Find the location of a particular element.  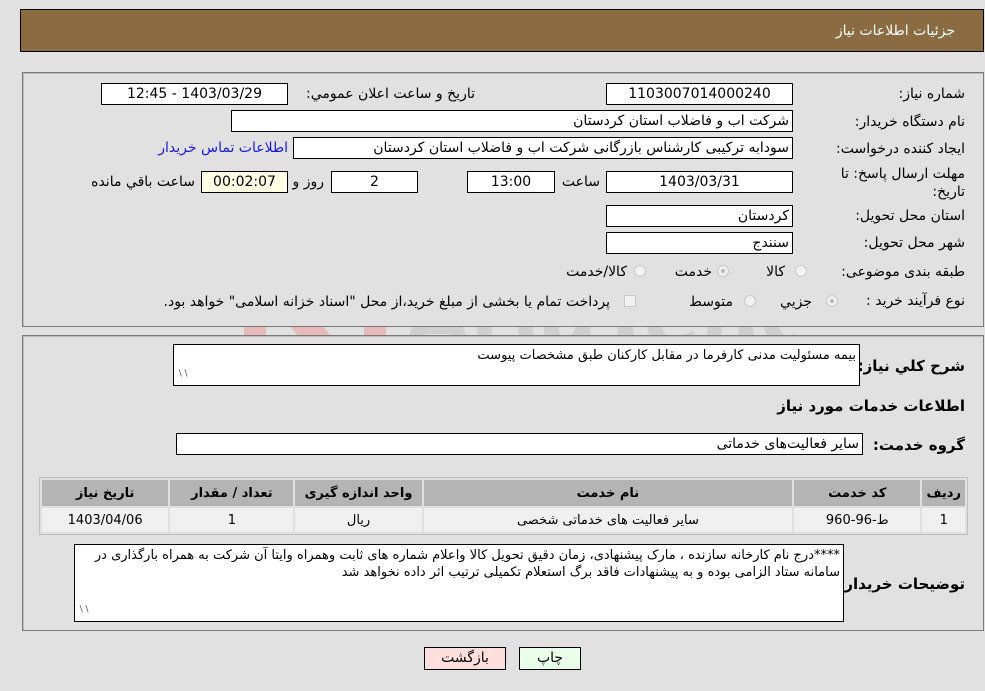

province-label: استان محل تحویل: is located at coordinates (910, 216).